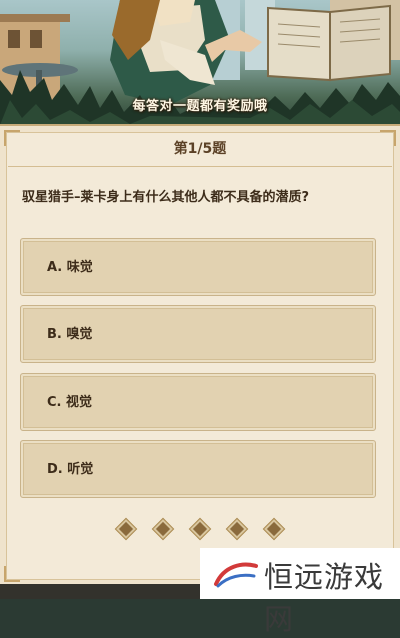 Image resolution: width=400 pixels, height=638 pixels. Describe the element at coordinates (200, 166) in the screenshot. I see `divider` at that location.